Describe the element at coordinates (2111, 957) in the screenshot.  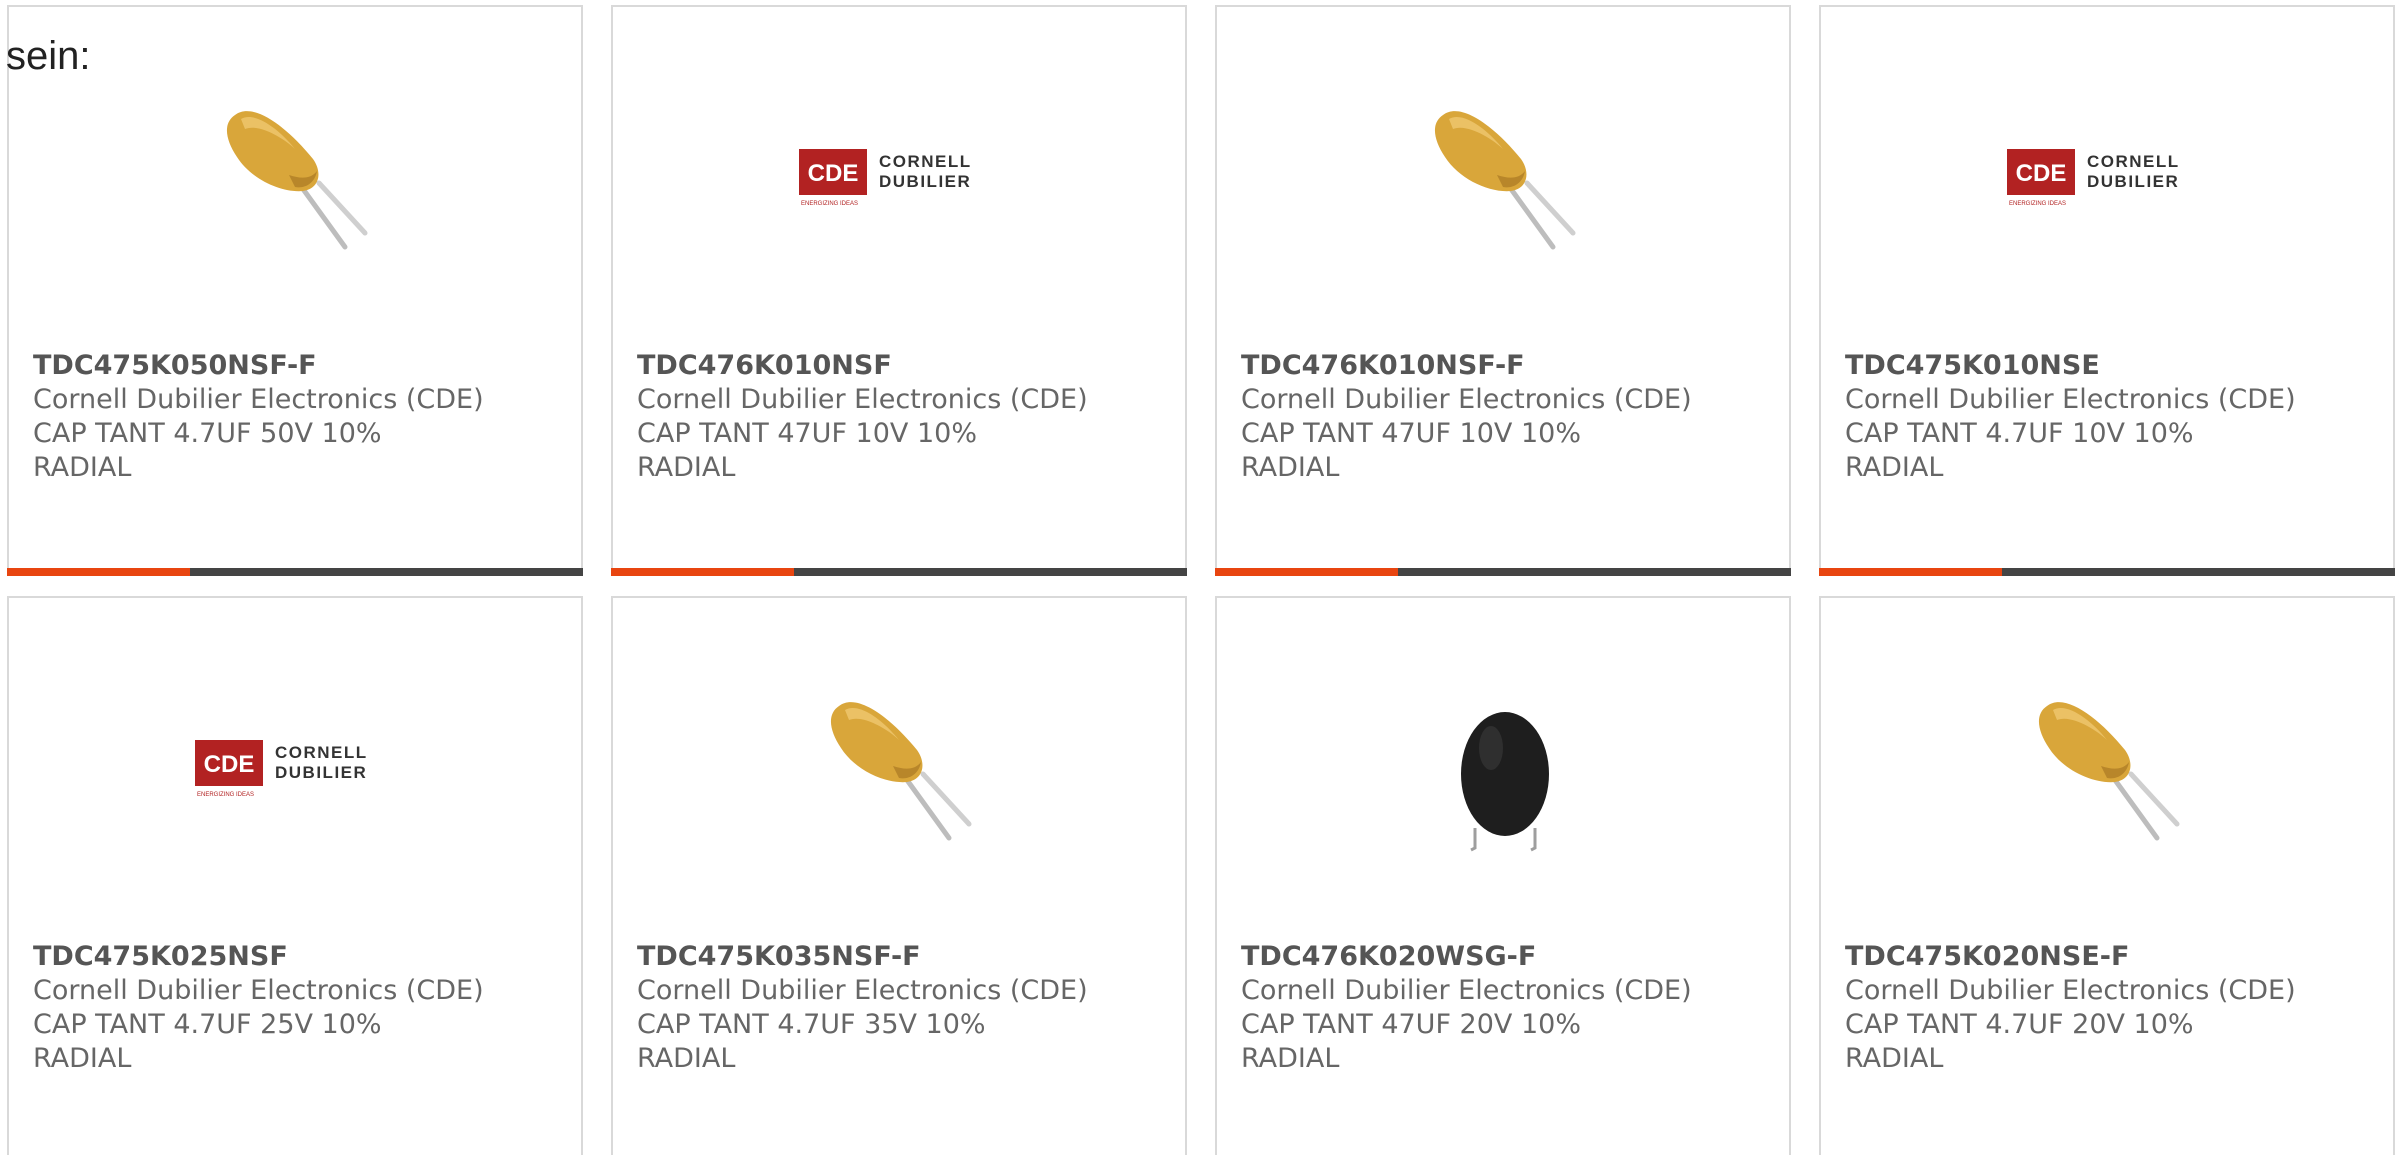
I see `part-number: TDC475K020NSE-F` at that location.